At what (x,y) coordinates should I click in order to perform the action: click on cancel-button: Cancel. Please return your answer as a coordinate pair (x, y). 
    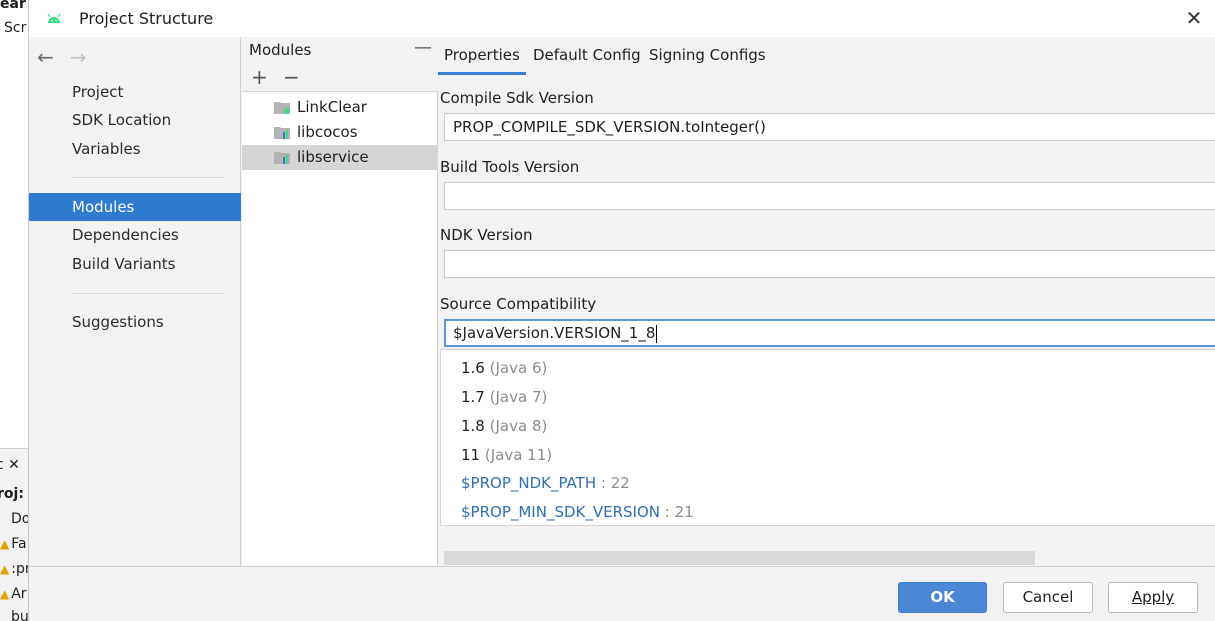
    Looking at the image, I should click on (1048, 597).